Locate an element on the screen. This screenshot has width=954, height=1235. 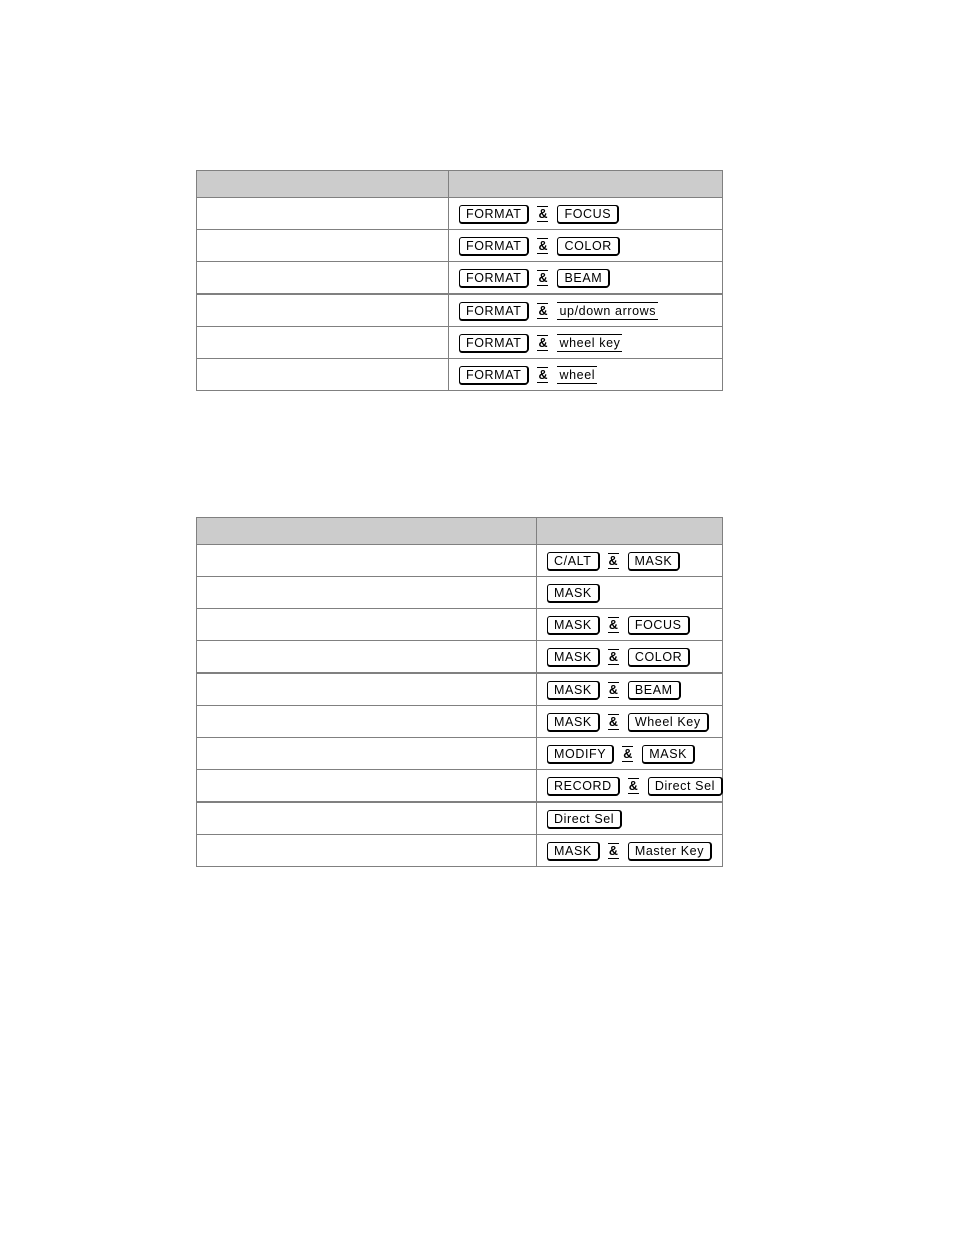
key-combination-cell: FORMAT & FOCUS is located at coordinates (585, 213).